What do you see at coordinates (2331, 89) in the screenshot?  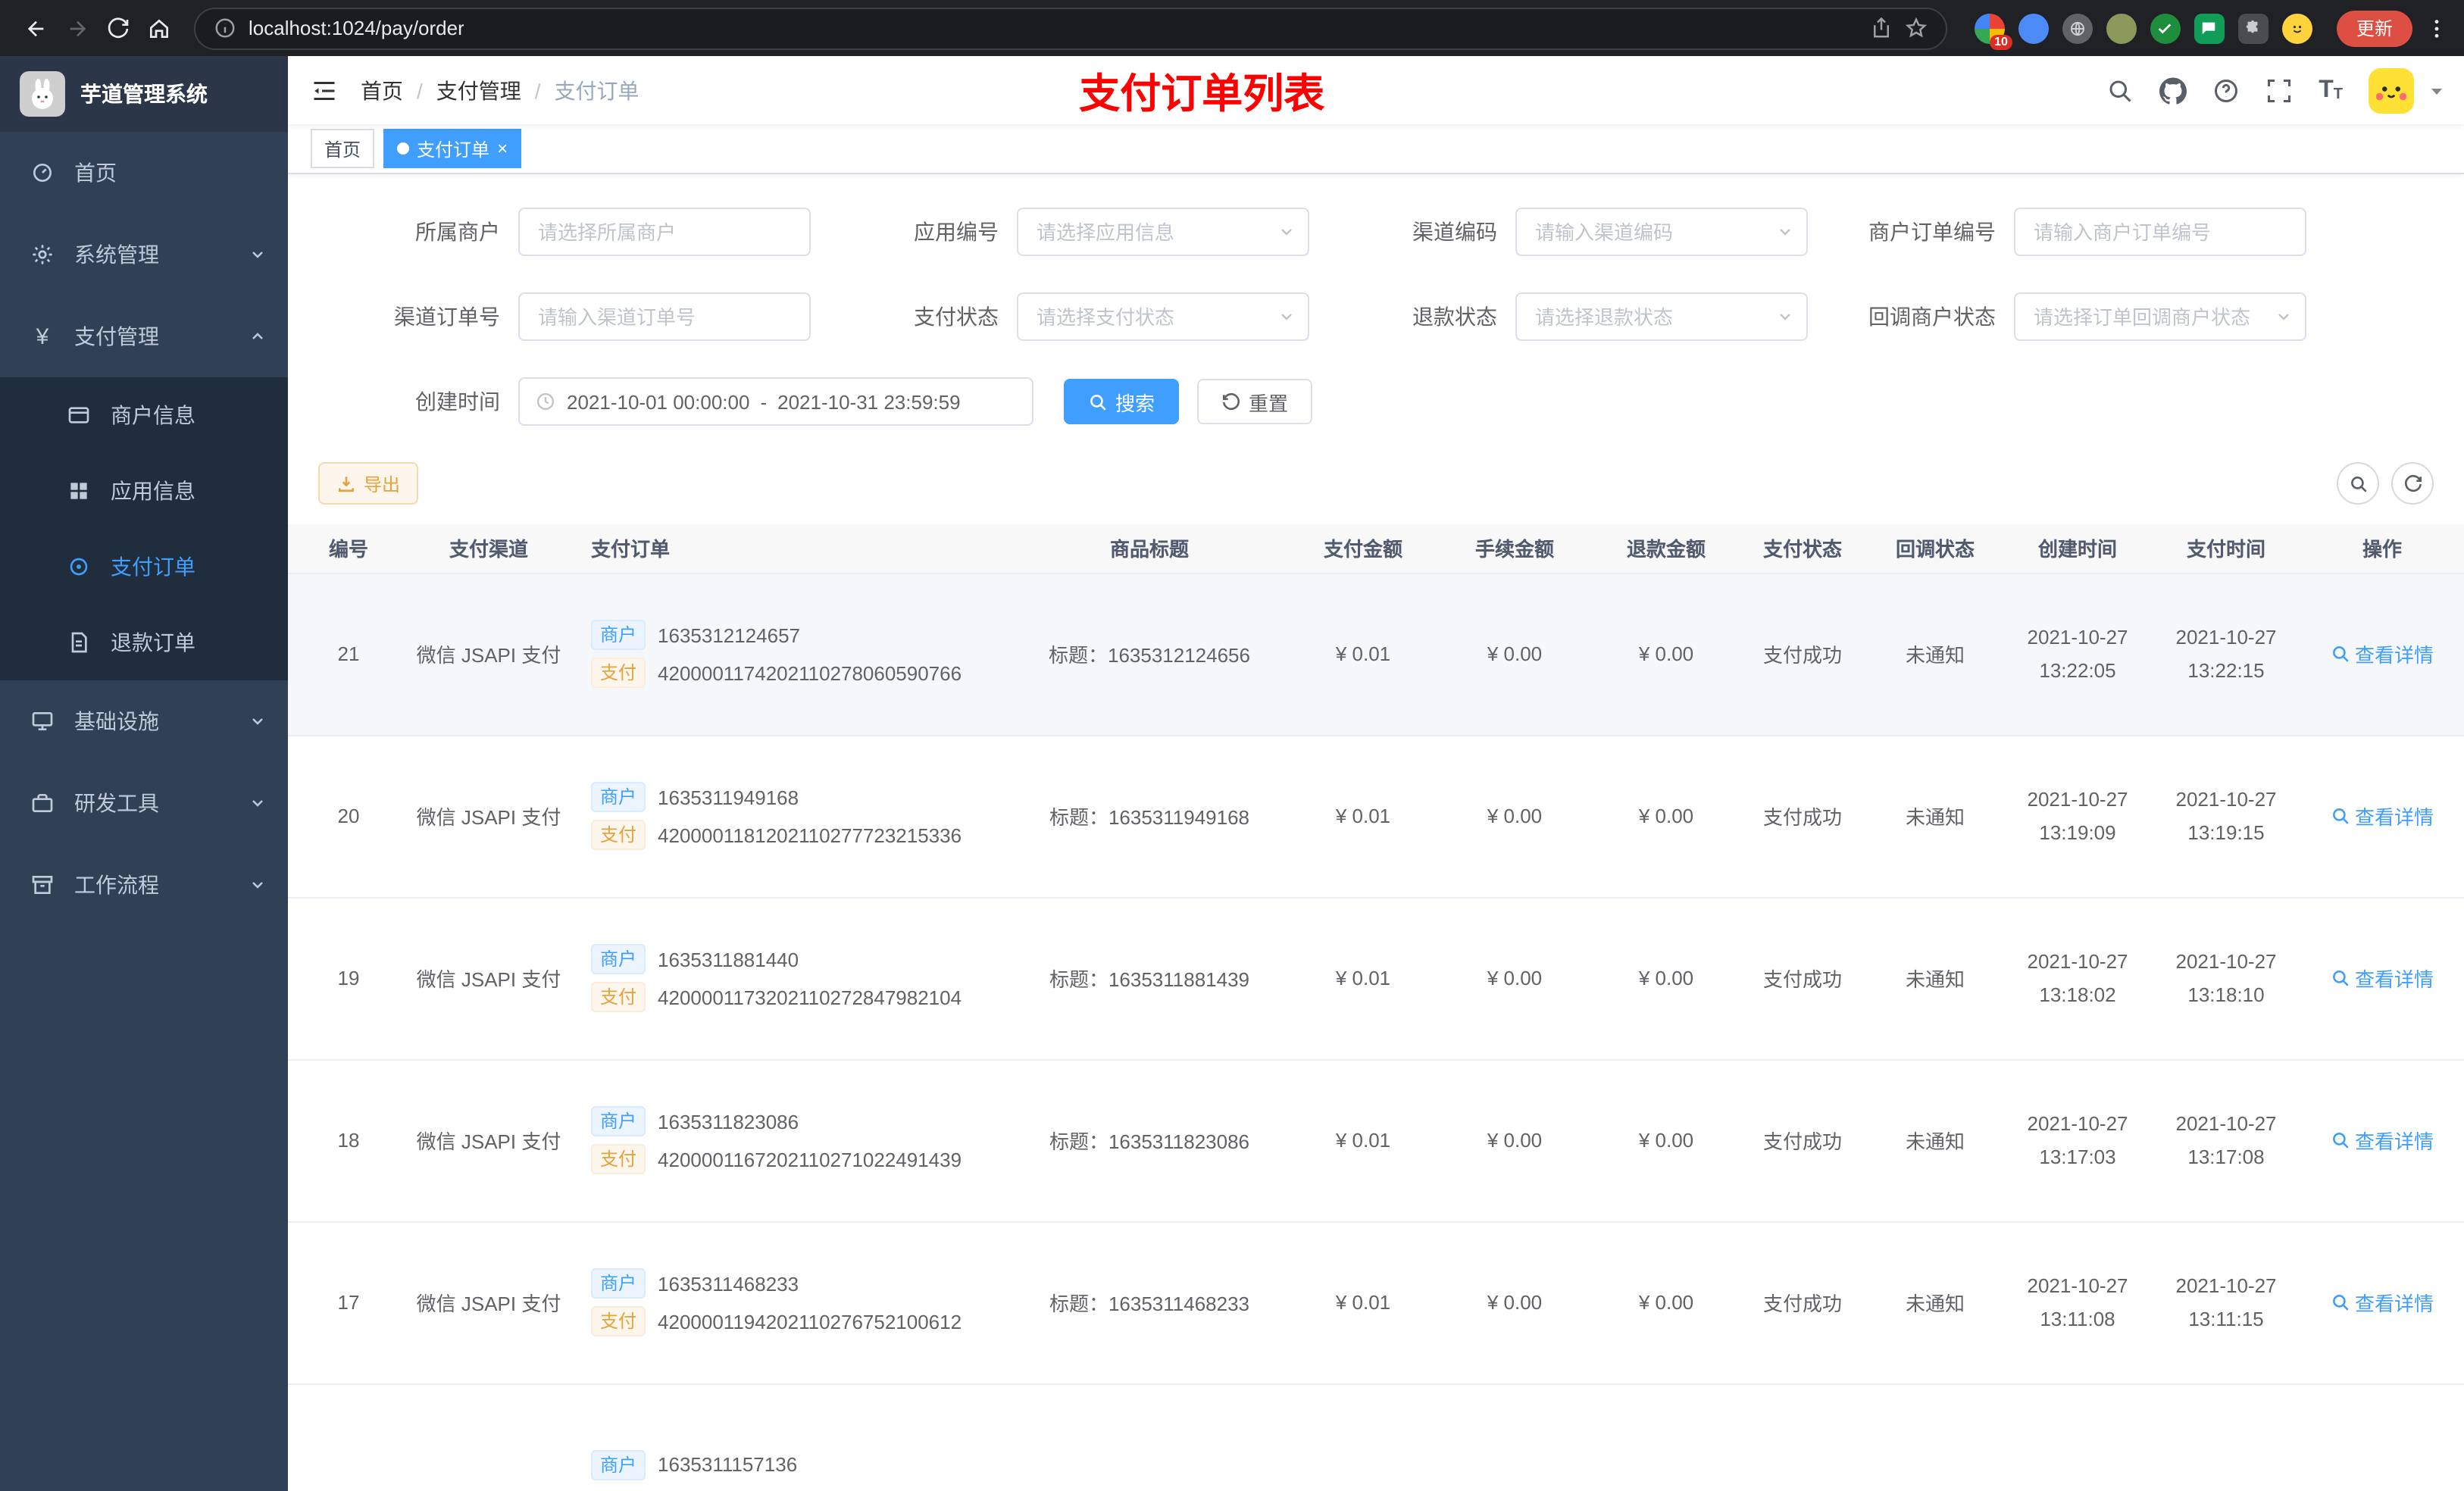 I see `font-size-icon: TT` at bounding box center [2331, 89].